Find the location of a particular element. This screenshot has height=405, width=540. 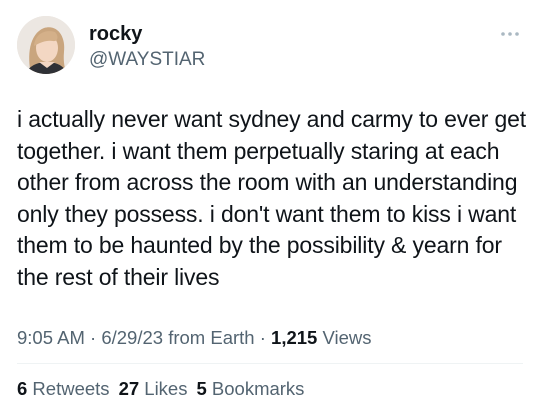

profile-photo is located at coordinates (46, 45).